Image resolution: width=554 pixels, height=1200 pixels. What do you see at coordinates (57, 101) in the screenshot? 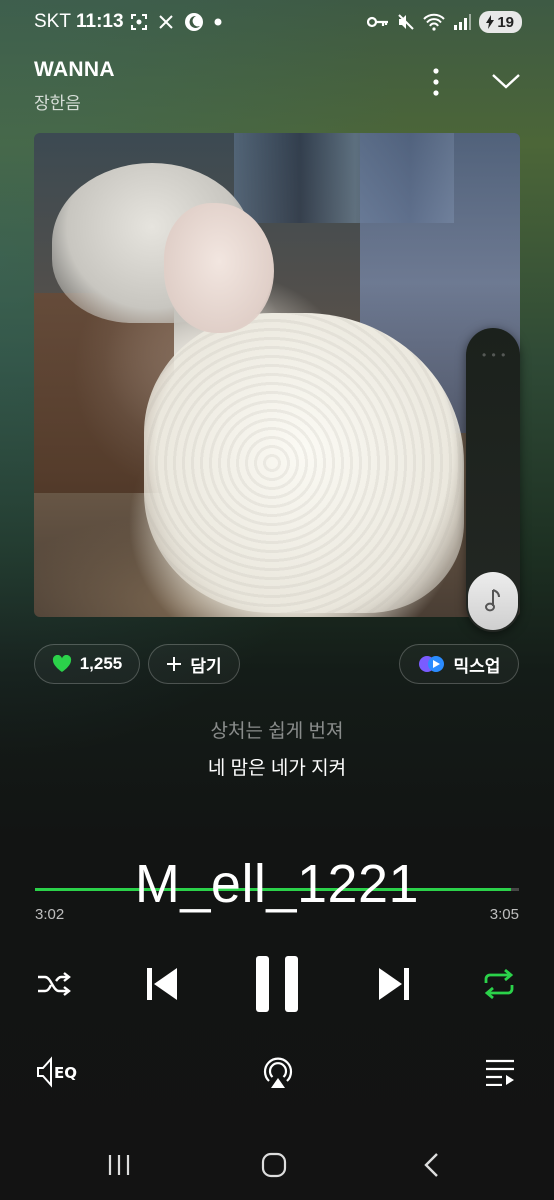
I see `artist-name: 장한음` at bounding box center [57, 101].